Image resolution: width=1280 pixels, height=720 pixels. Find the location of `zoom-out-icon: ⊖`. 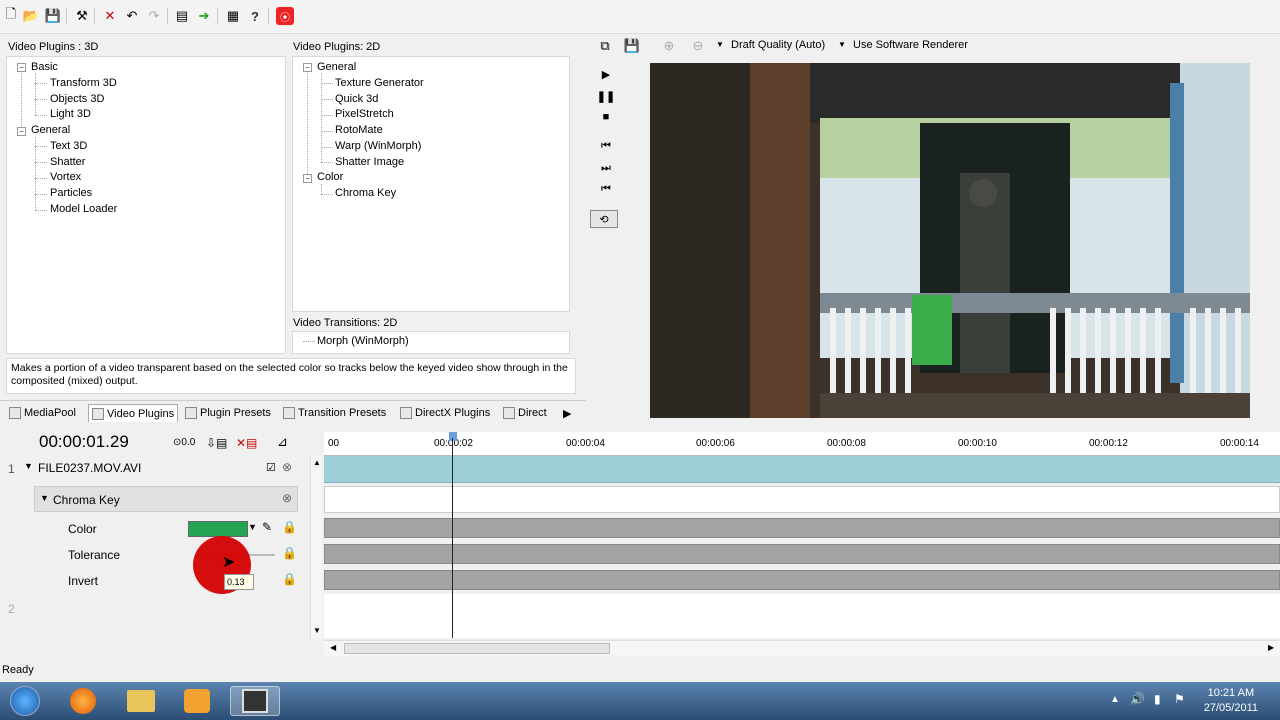

zoom-out-icon: ⊖ is located at coordinates (698, 46).